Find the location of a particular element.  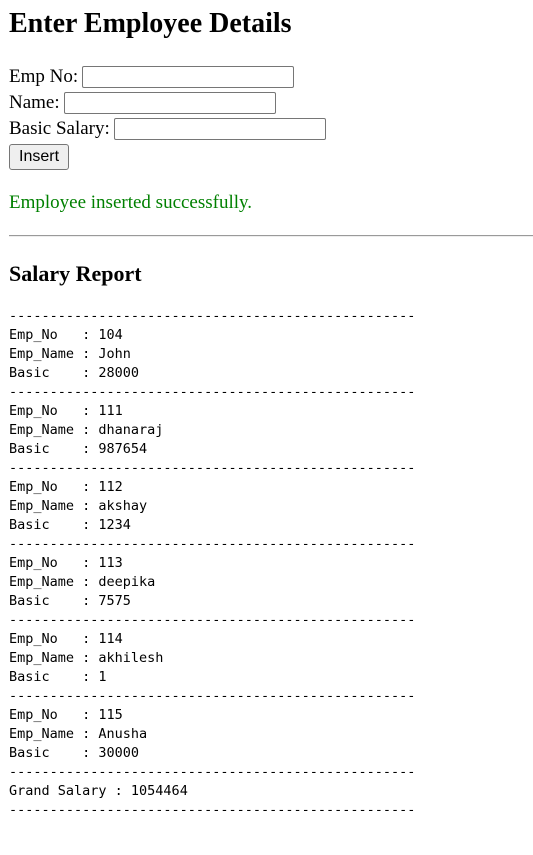

emp-name-line-value: Anusha is located at coordinates (123, 734).